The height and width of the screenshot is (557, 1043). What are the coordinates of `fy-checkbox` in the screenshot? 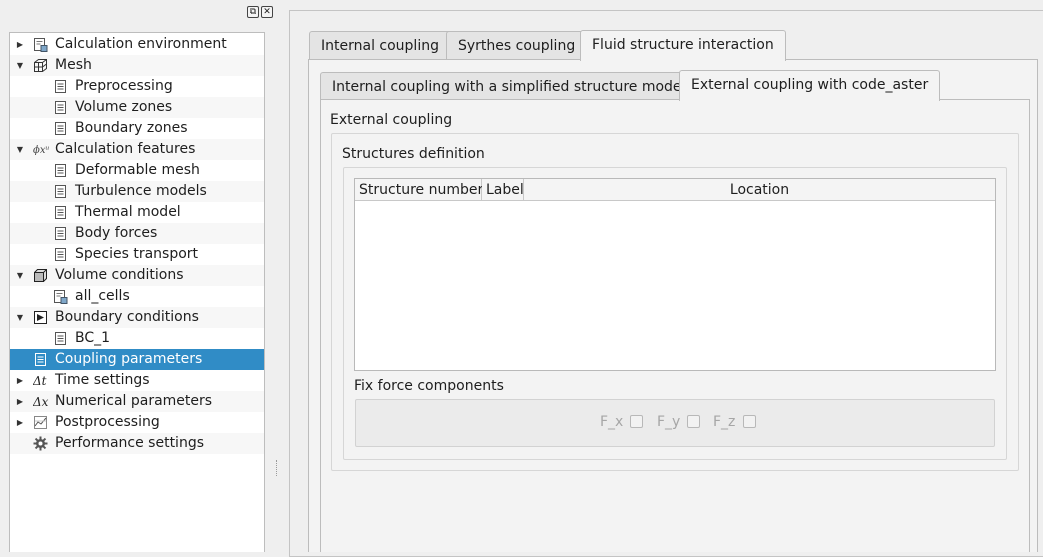 It's located at (693, 421).